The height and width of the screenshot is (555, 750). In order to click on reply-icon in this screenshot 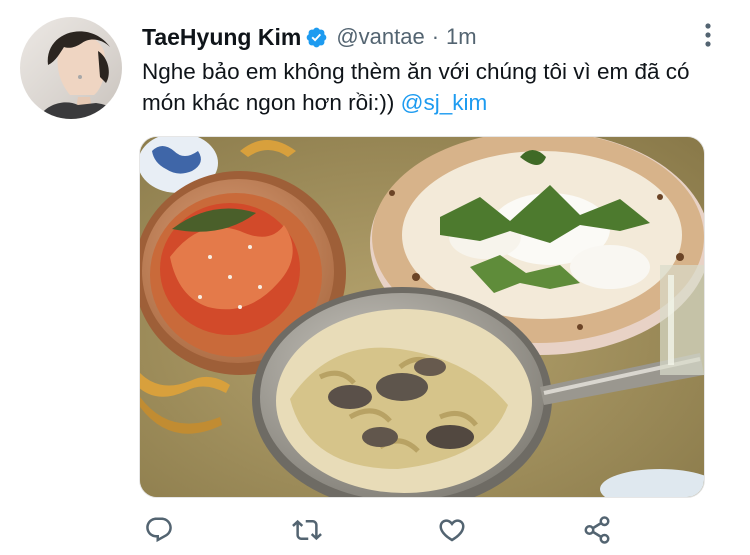, I will do `click(159, 530)`.